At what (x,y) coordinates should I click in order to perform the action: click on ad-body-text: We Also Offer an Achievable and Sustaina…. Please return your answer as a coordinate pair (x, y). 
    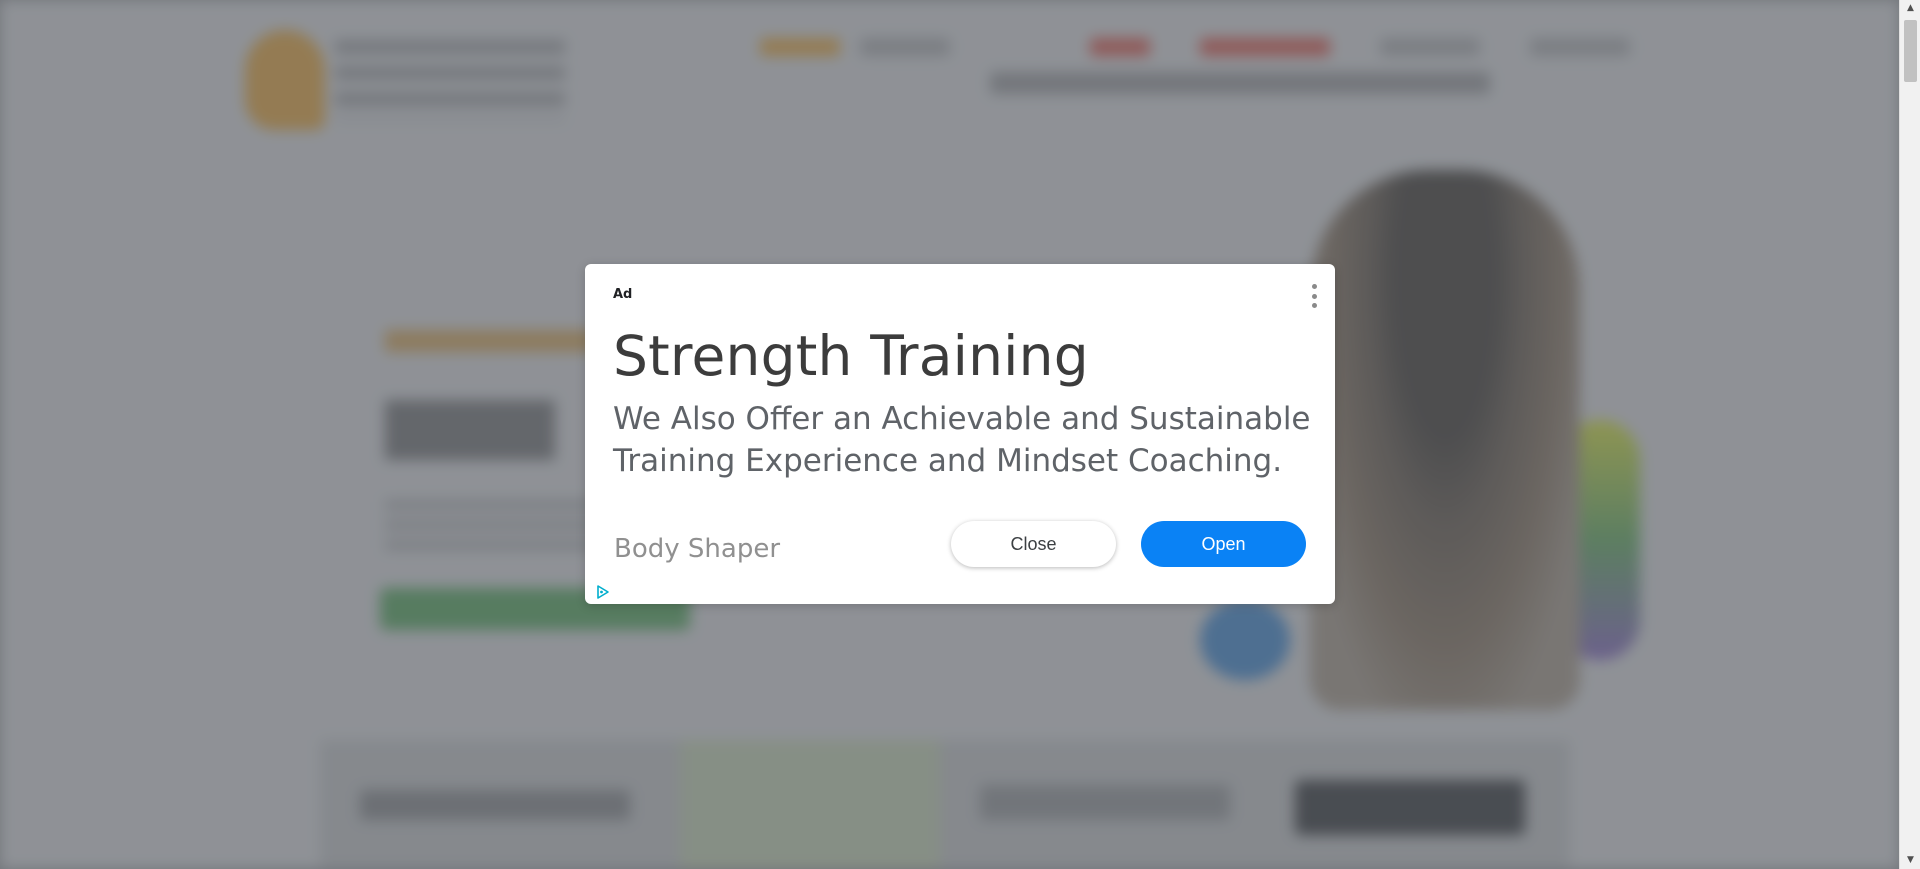
    Looking at the image, I should click on (963, 440).